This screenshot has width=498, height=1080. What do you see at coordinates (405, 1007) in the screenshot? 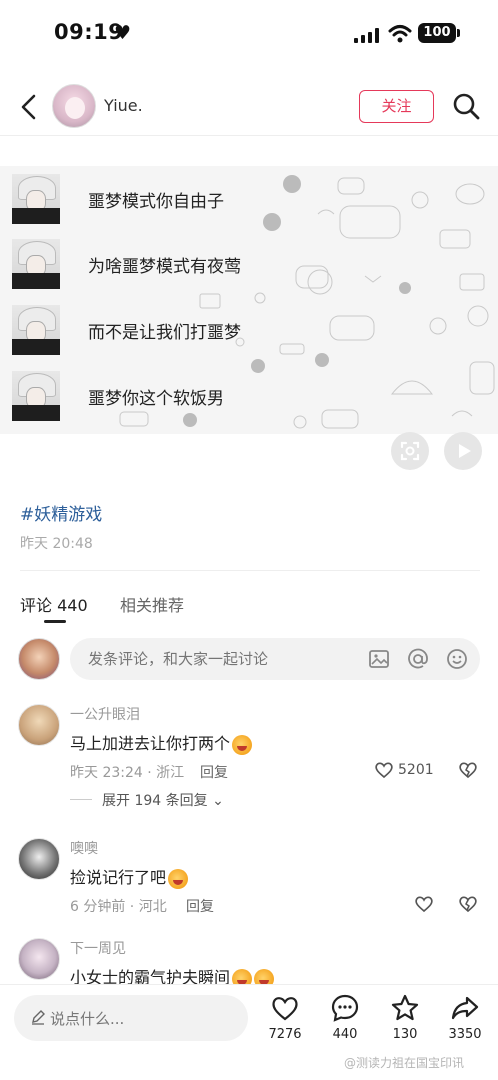
I see `star-icon` at bounding box center [405, 1007].